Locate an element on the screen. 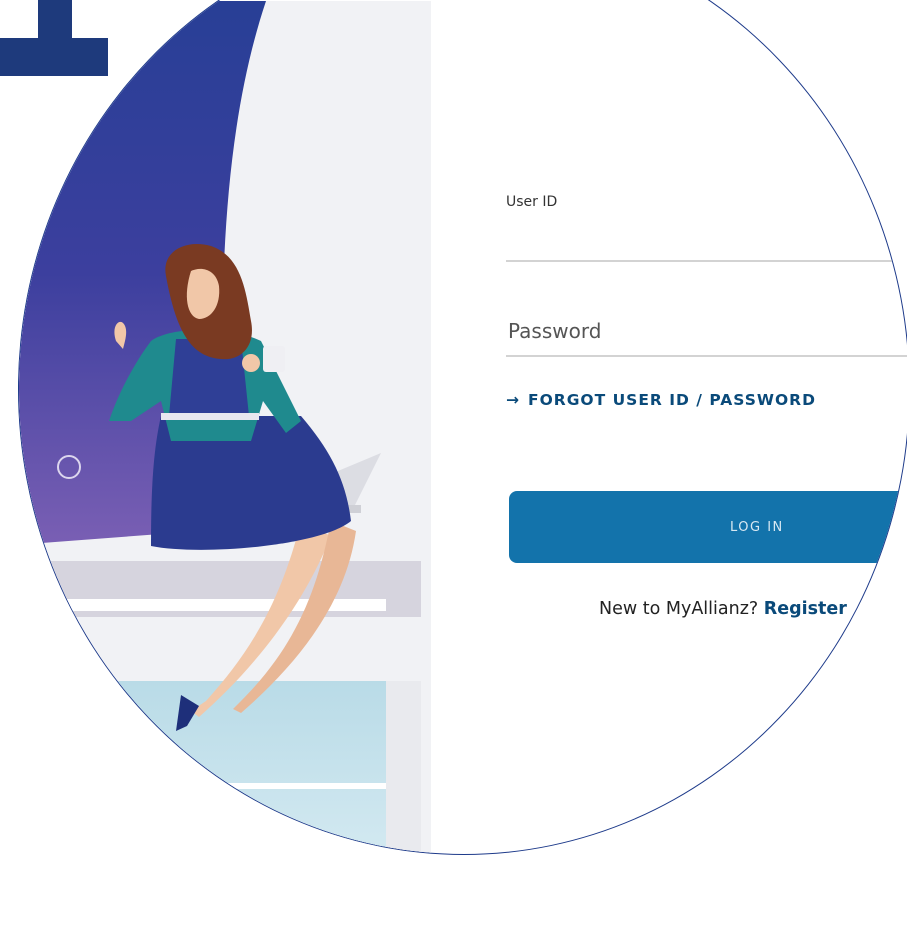 Image resolution: width=907 pixels, height=935 pixels. login-button: LOG IN is located at coordinates (708, 527).